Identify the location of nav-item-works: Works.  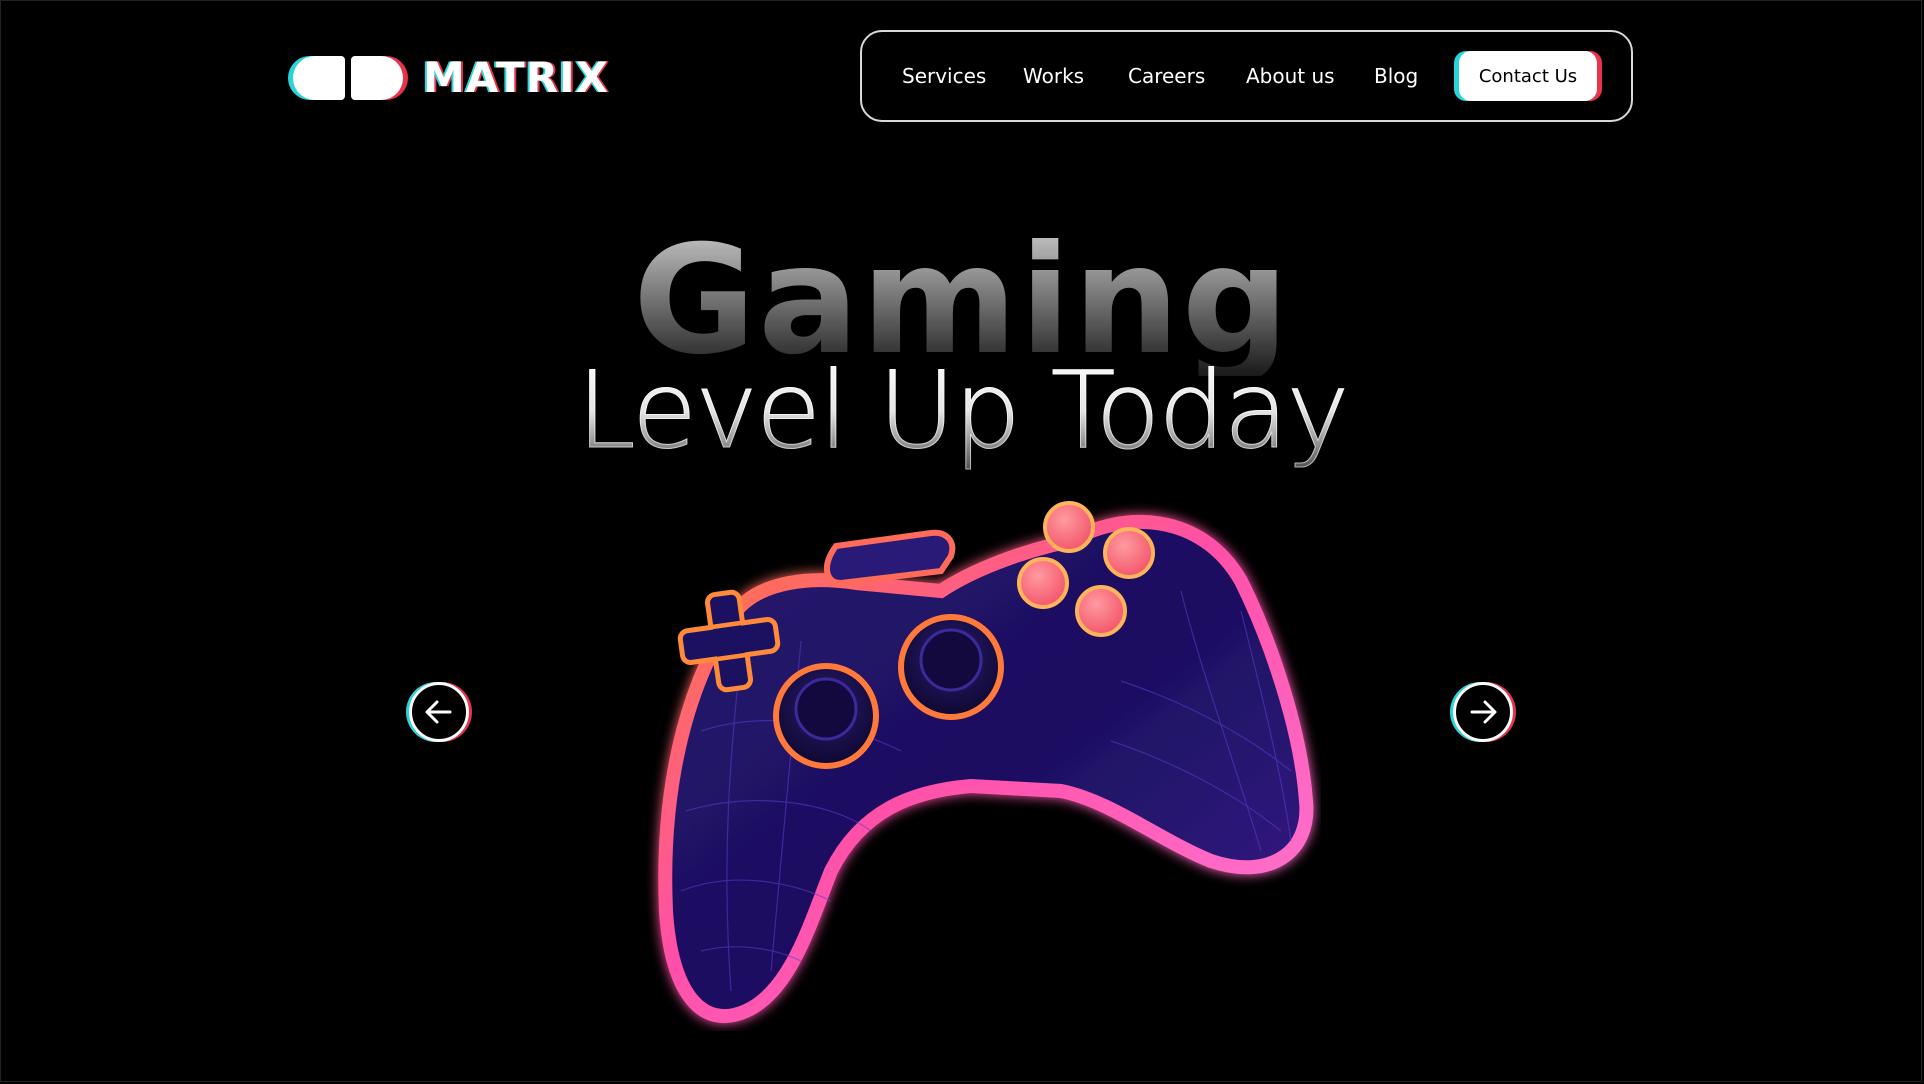
(1053, 76).